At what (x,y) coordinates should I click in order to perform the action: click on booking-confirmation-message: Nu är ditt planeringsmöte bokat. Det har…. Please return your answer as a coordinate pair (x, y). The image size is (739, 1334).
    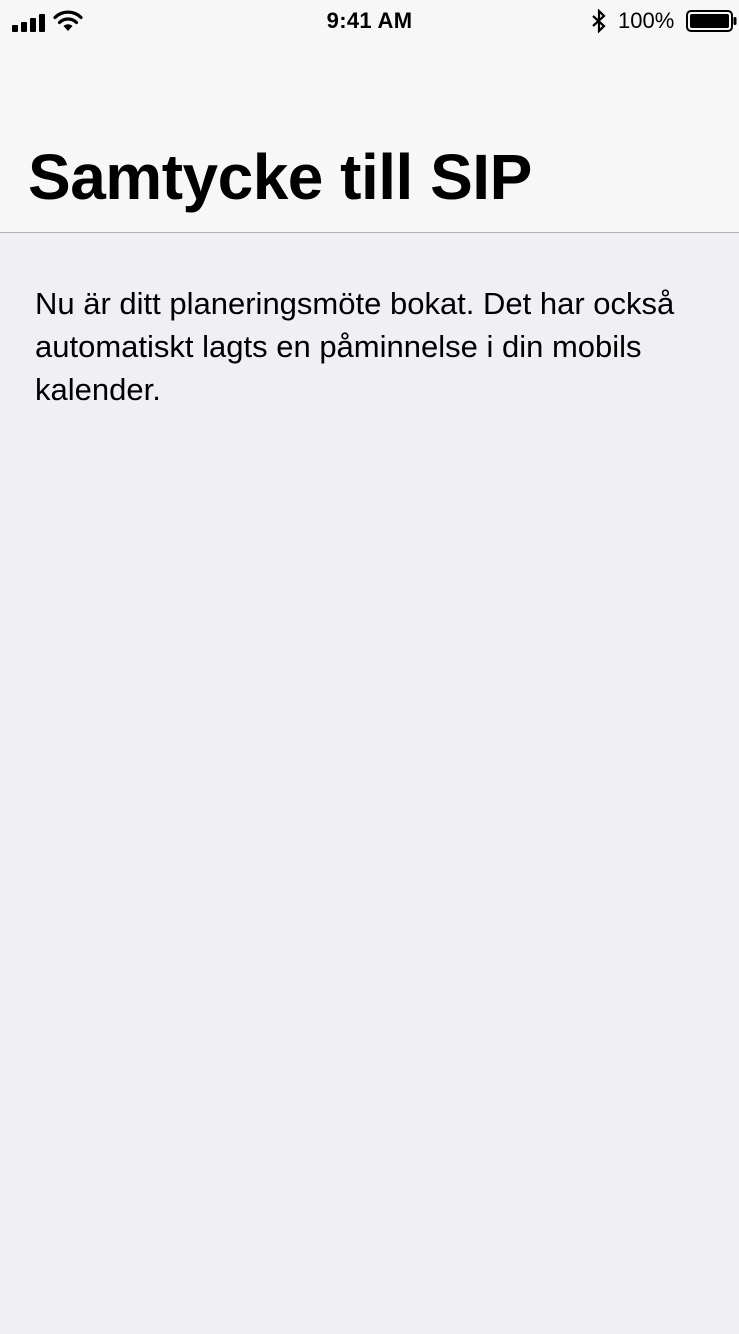
    Looking at the image, I should click on (355, 346).